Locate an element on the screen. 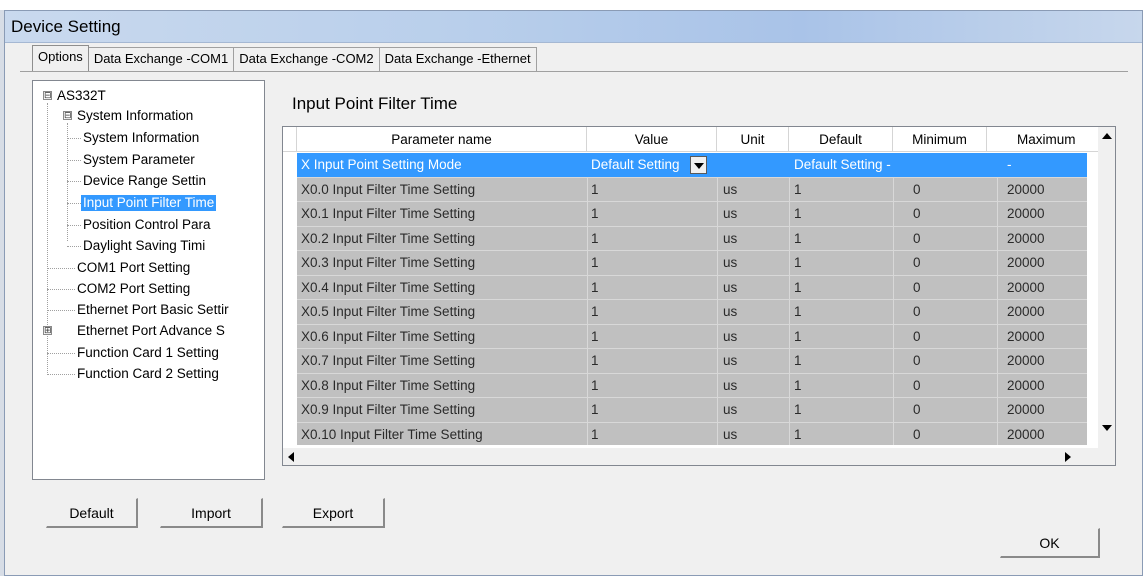 This screenshot has width=1147, height=580. column-header-parameter-name: Parameter name is located at coordinates (442, 139).